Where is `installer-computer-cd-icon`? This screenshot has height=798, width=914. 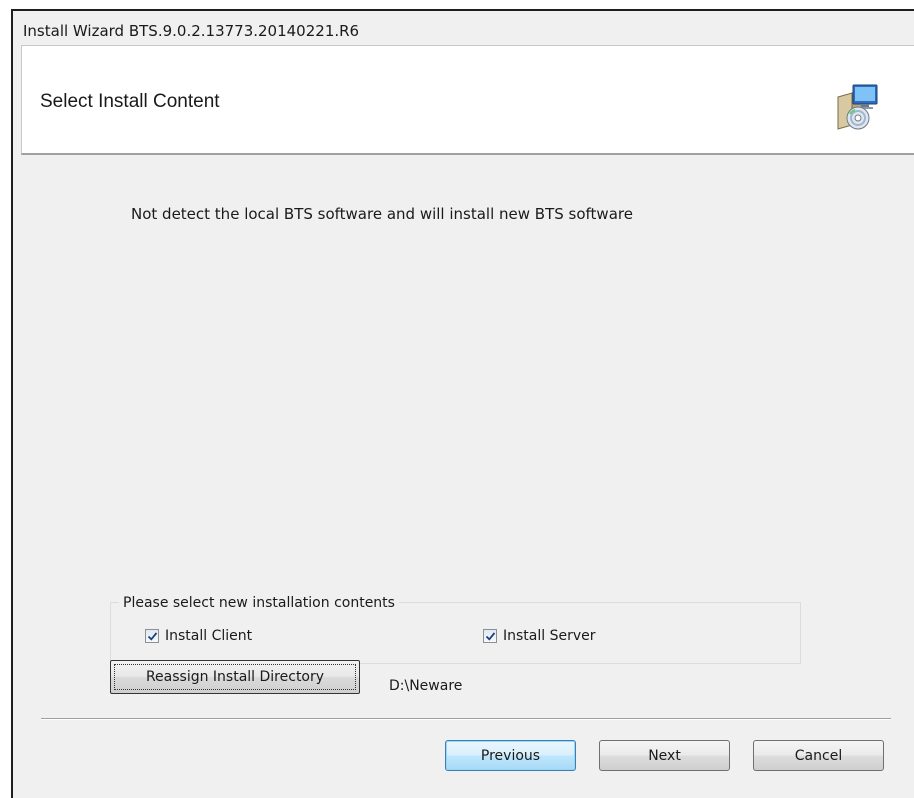 installer-computer-cd-icon is located at coordinates (858, 108).